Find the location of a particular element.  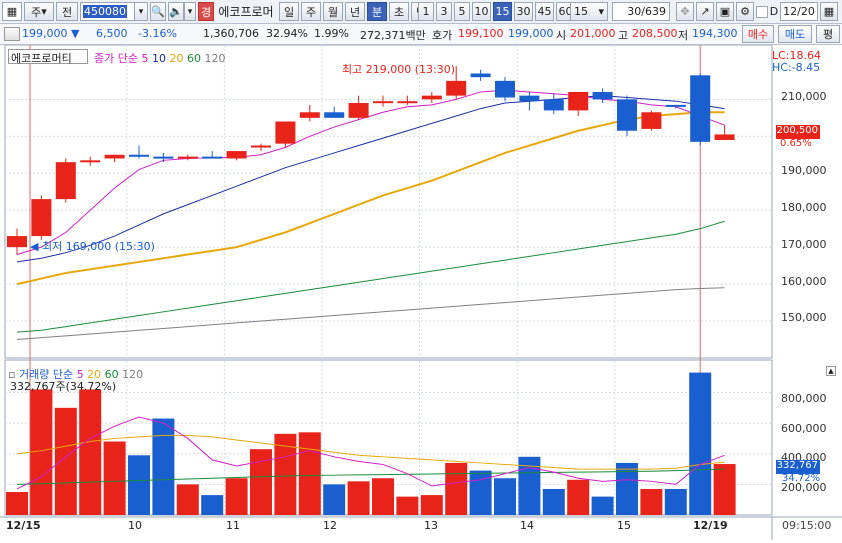

interval-button: 45 is located at coordinates (544, 11).